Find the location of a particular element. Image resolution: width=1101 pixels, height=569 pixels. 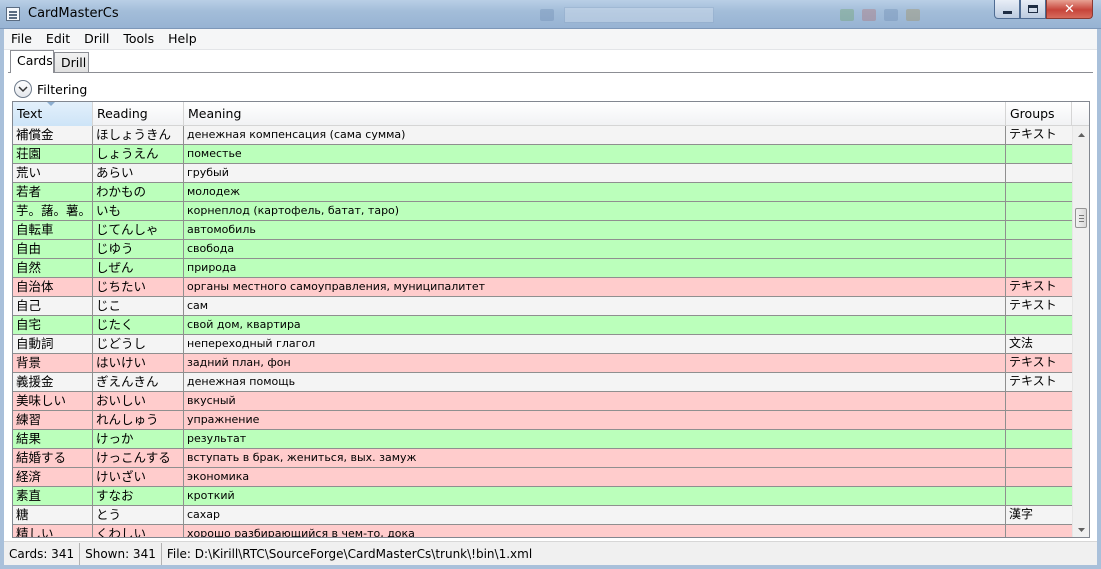

scrollbar-thumb is located at coordinates (1081, 218).